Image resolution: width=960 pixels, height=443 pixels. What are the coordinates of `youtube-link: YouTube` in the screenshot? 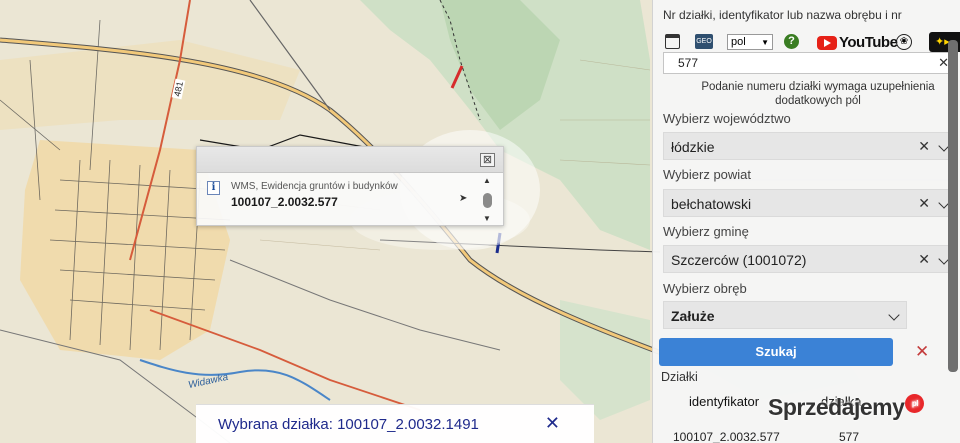 It's located at (857, 42).